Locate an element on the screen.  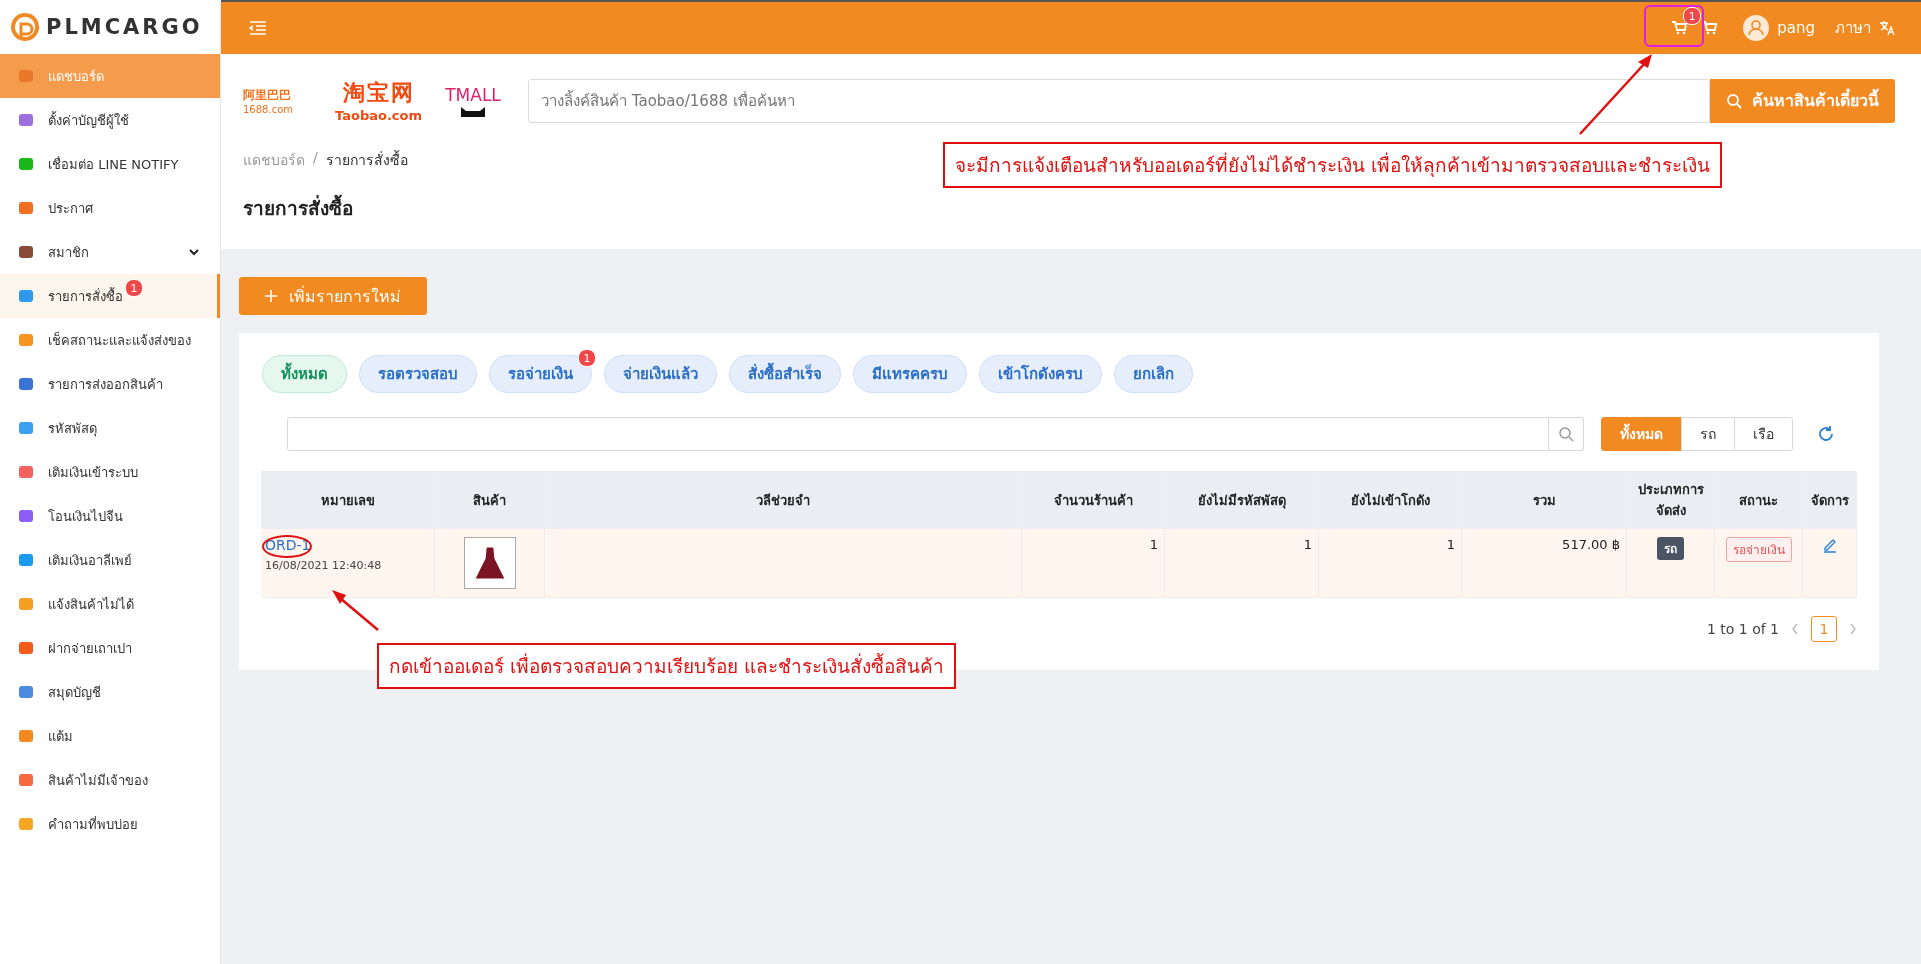
sidebar-item: เติมเงินอาลีเพย์ is located at coordinates (110, 560).